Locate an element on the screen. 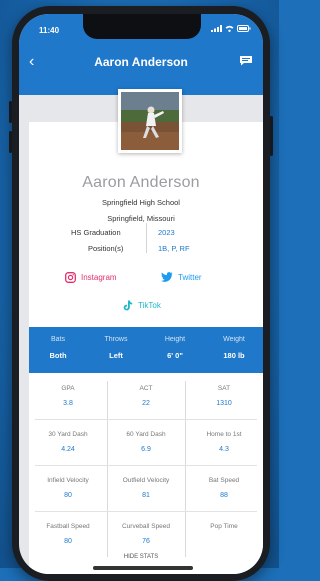 The height and width of the screenshot is (581, 320). stat-label: Bats is located at coordinates (57, 339).